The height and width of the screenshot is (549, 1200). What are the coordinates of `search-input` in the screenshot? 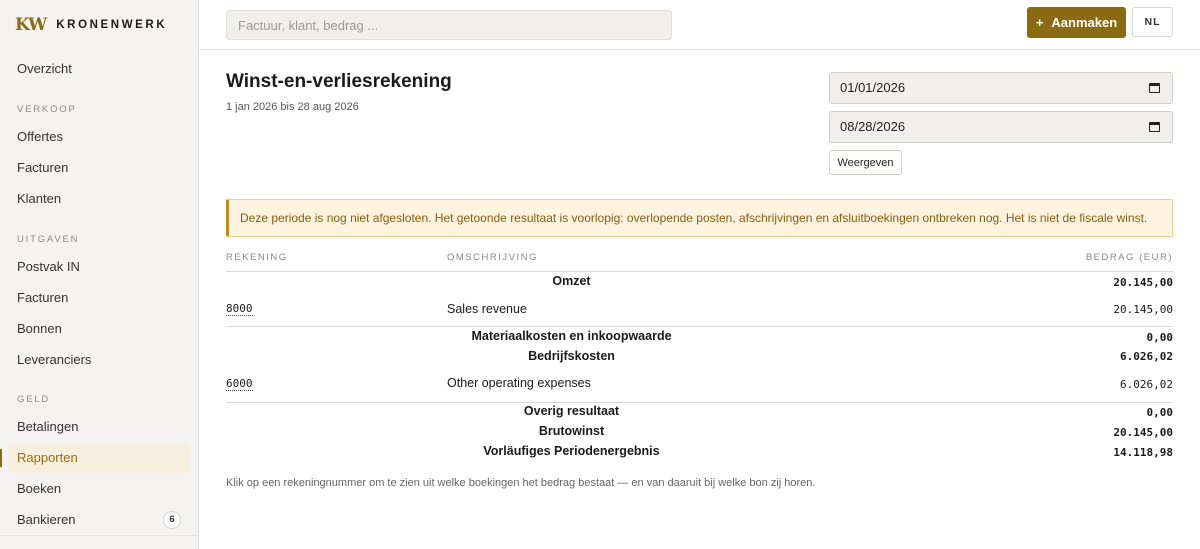 It's located at (449, 25).